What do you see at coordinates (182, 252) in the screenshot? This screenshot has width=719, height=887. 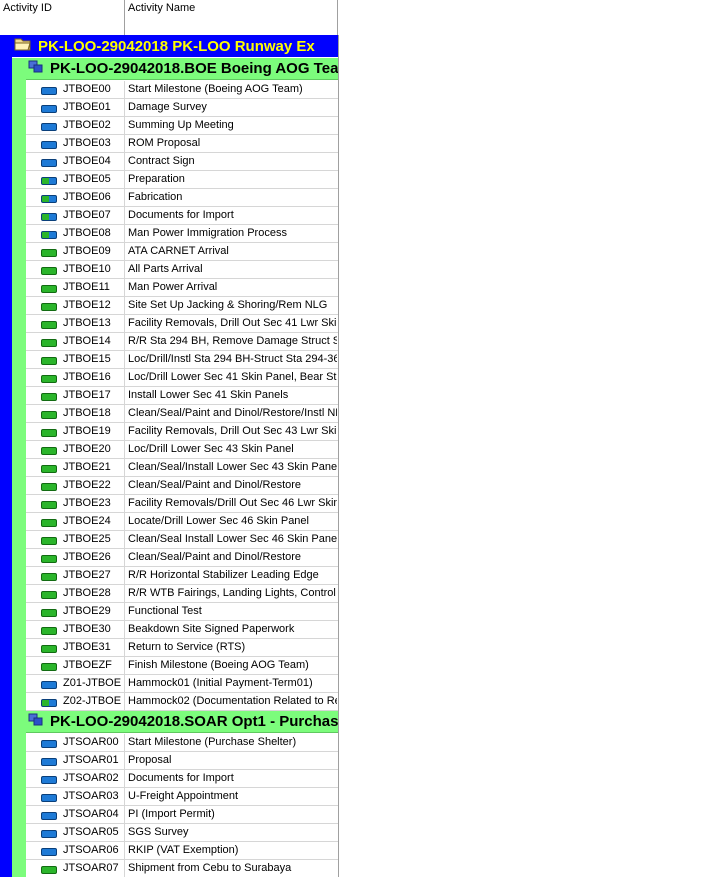 I see `activity-row: JTBOE09 ATA CARNET Arrival` at bounding box center [182, 252].